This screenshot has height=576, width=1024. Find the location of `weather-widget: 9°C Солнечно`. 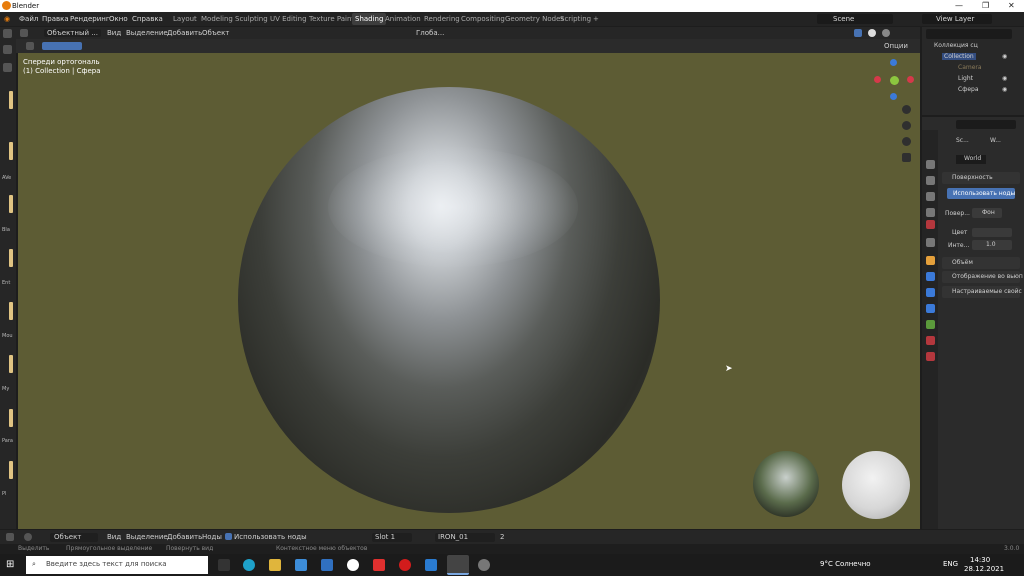

weather-widget: 9°C Солнечно is located at coordinates (845, 564).